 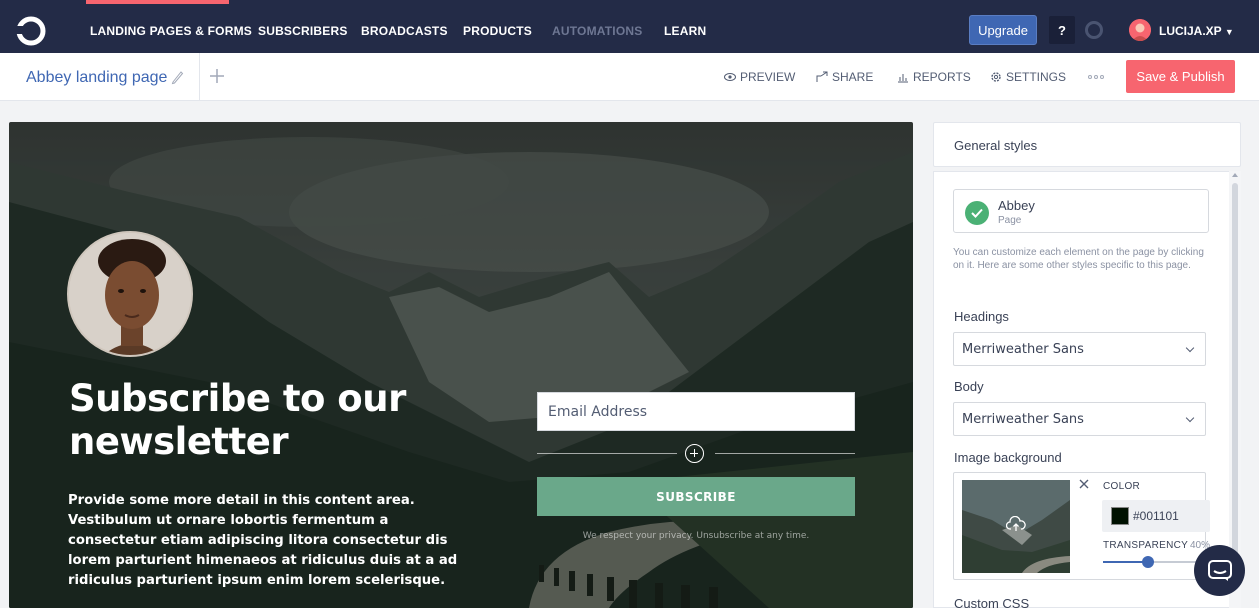 I want to click on theme-name: Abbey, so click(x=1016, y=205).